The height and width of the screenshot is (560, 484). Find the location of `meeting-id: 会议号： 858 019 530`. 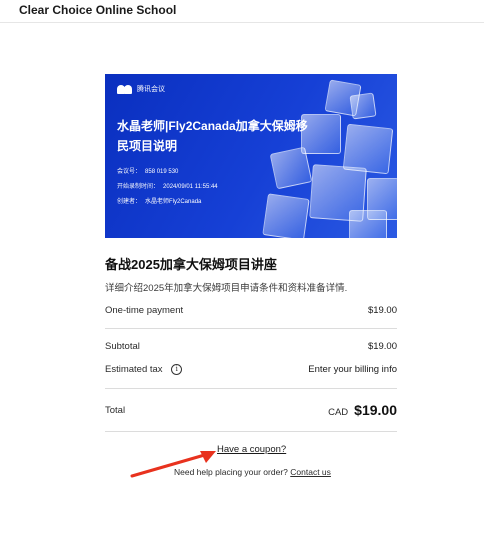

meeting-id: 会议号： 858 019 530 is located at coordinates (147, 170).